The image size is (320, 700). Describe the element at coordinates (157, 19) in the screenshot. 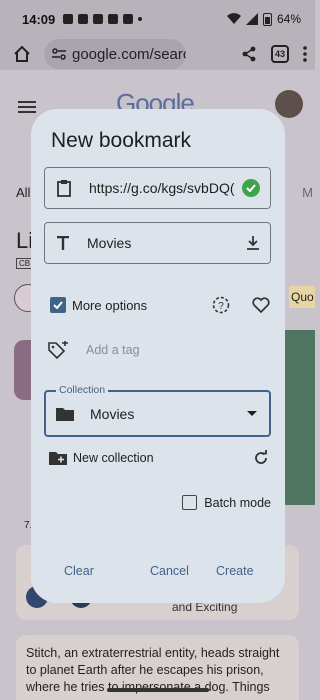

I see `status-bar: 14:09 64%` at that location.